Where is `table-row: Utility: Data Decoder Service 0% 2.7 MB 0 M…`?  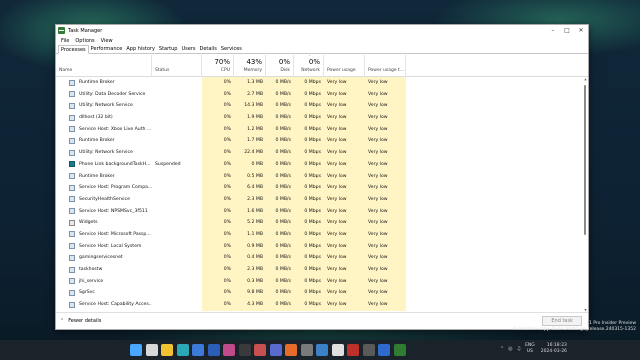
table-row: Utility: Data Decoder Service 0% 2.7 MB 0 M… is located at coordinates (322, 94).